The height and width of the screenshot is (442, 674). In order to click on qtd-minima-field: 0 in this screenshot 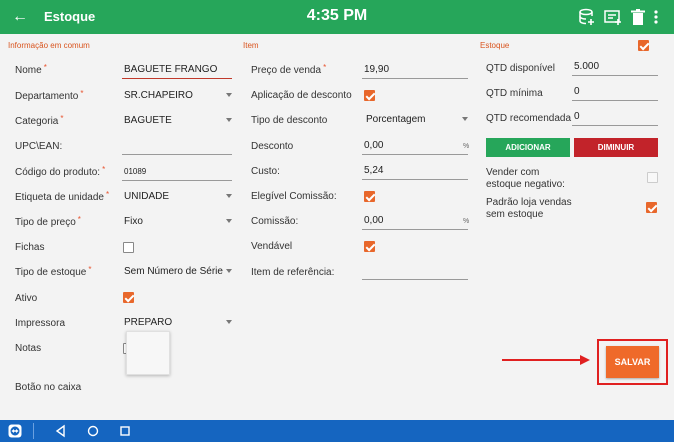, I will do `click(615, 93)`.